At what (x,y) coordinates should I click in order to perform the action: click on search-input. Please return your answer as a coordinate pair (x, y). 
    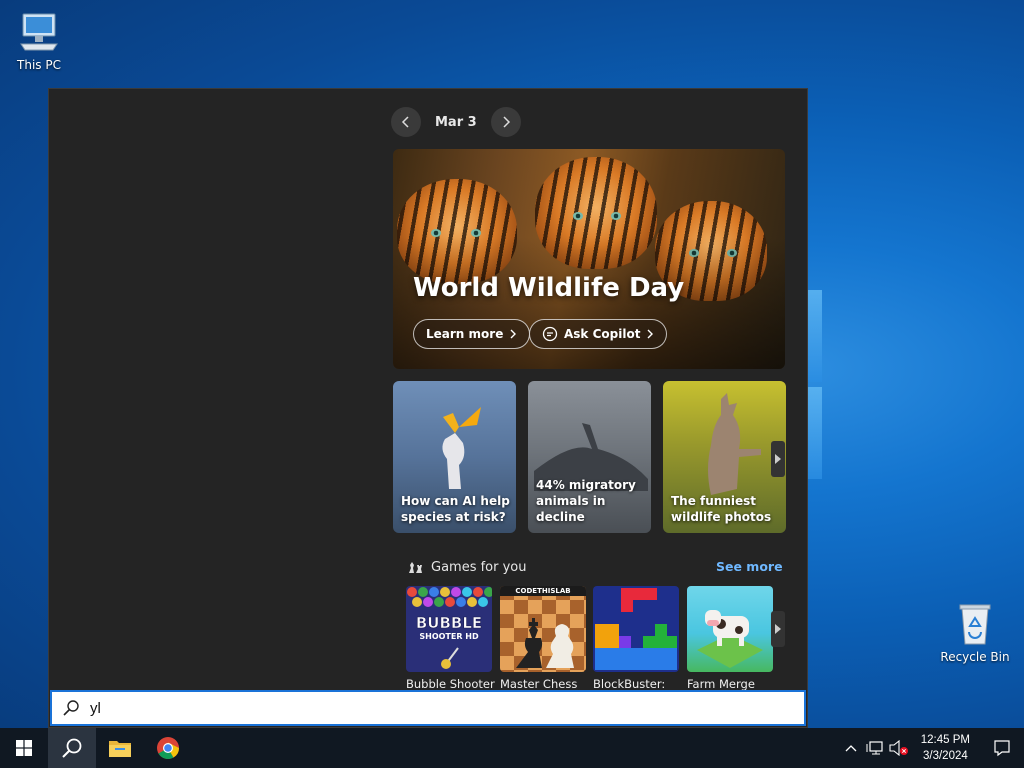
    Looking at the image, I should click on (390, 708).